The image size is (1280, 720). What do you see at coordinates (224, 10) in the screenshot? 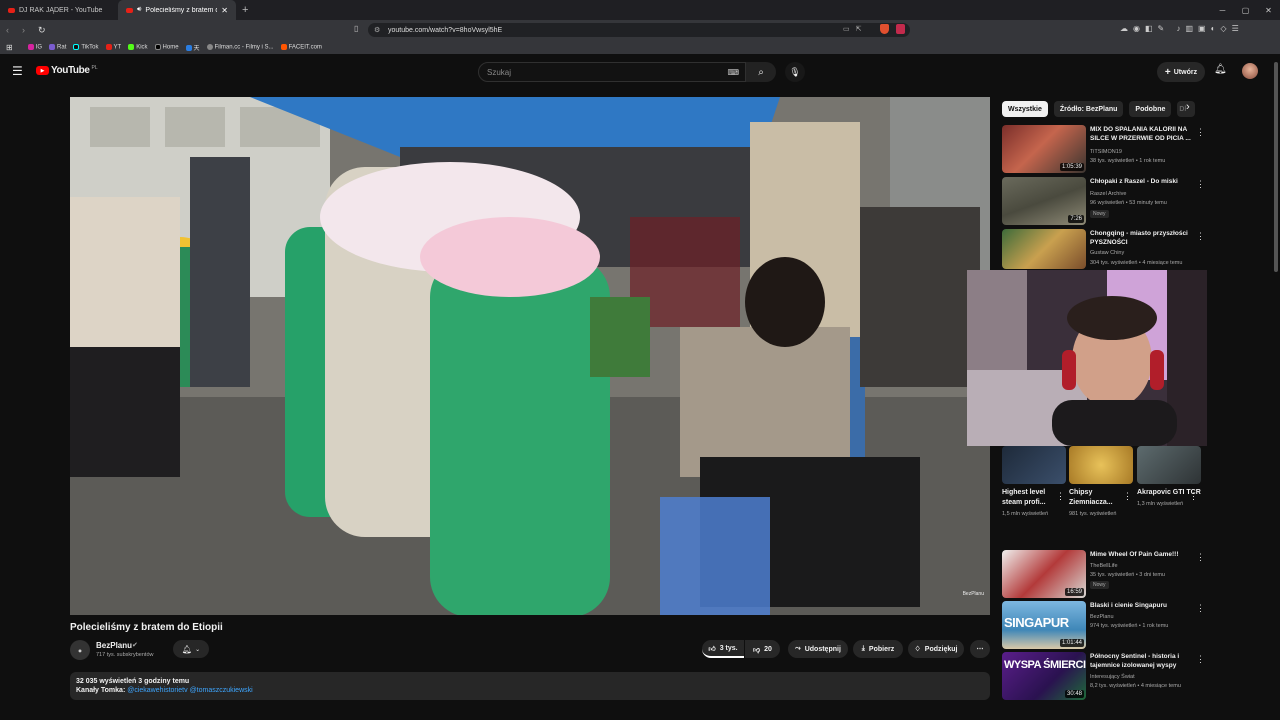
I see `close-tab-icon: ✕` at bounding box center [224, 10].